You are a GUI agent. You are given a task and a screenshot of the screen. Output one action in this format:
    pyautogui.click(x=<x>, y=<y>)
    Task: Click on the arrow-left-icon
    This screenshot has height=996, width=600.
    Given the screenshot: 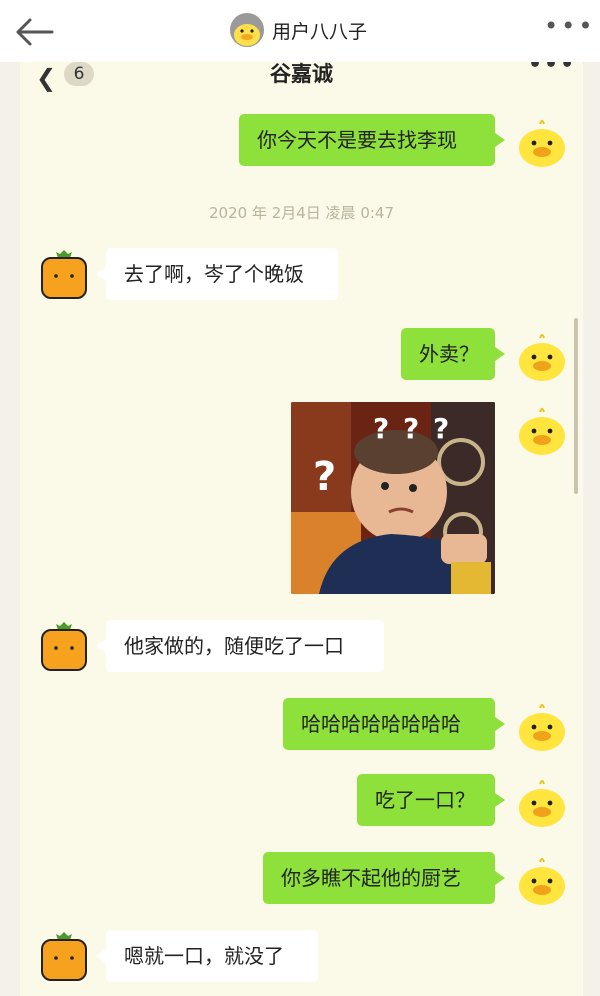 What is the action you would take?
    pyautogui.click(x=34, y=32)
    